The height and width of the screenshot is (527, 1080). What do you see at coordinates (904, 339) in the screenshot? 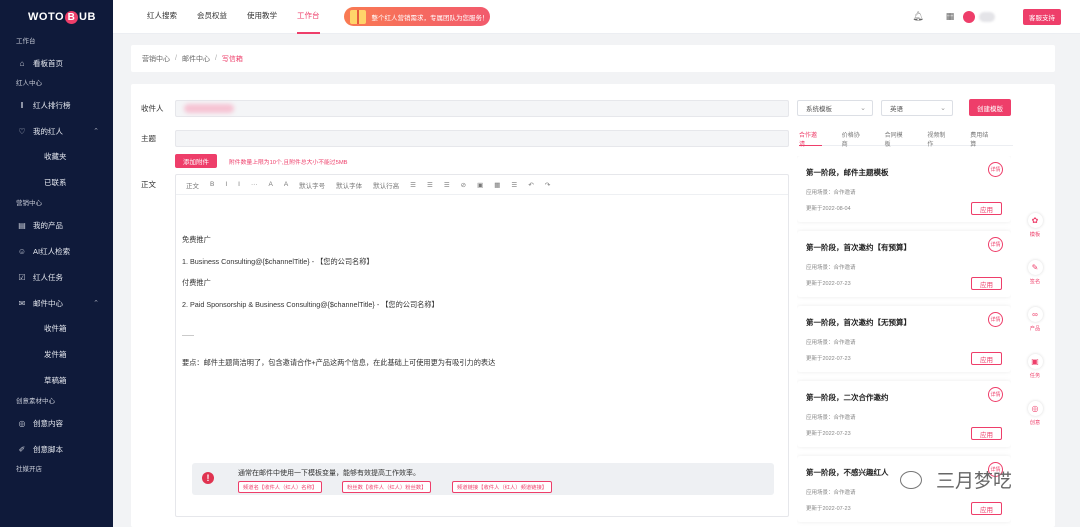
I see `template-card: 第一阶段，首次邀约【无预算】 详情 应用场景：合作邀请 更新于2022-07-23 应用` at bounding box center [904, 339].